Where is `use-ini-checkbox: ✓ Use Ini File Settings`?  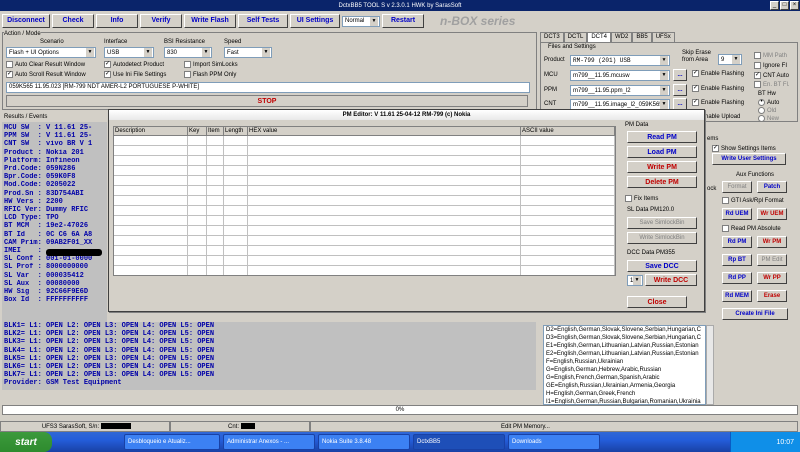 use-ini-checkbox: ✓ Use Ini File Settings is located at coordinates (135, 74).